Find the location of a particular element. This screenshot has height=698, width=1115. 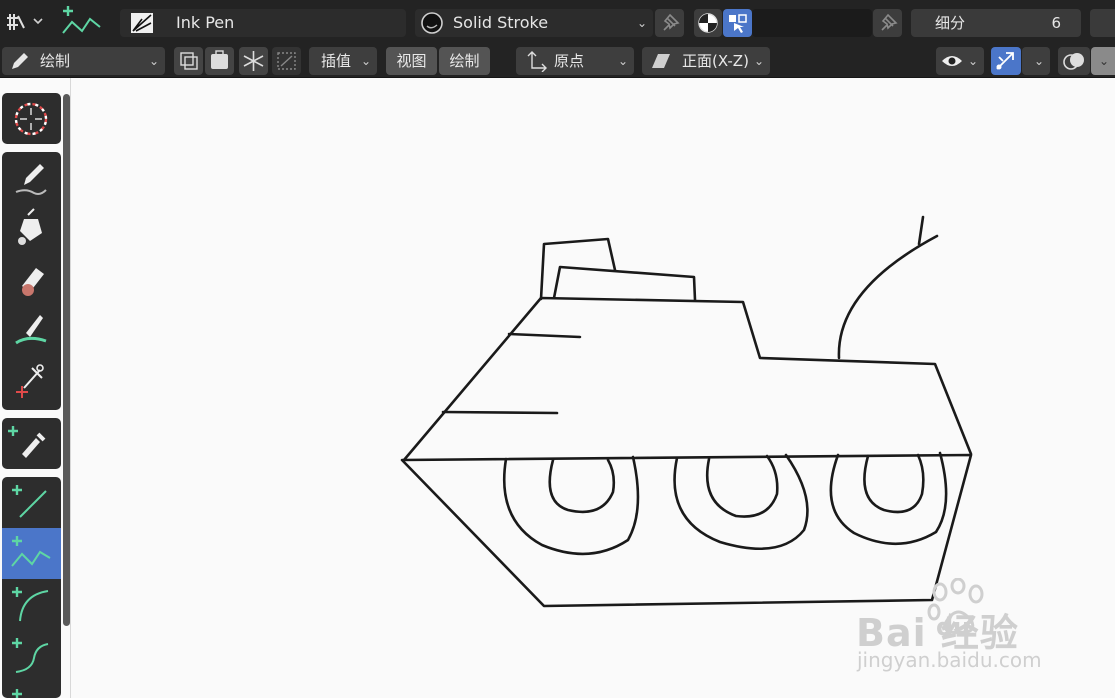

gizmo-icon is located at coordinates (1005, 61).